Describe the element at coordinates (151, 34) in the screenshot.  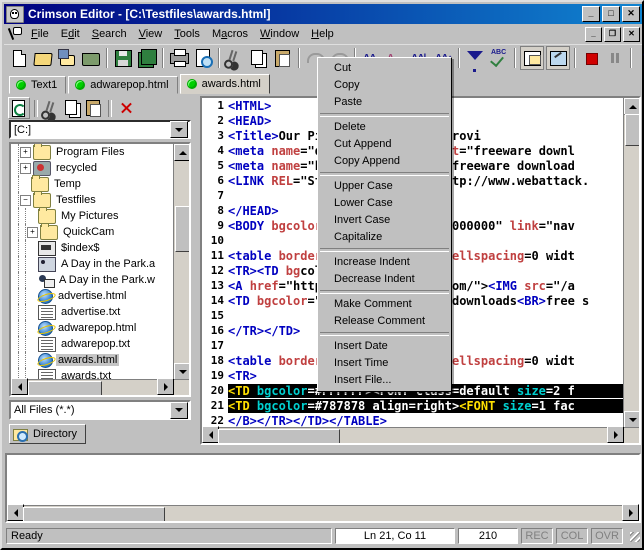
I see `menu-item-view: View` at that location.